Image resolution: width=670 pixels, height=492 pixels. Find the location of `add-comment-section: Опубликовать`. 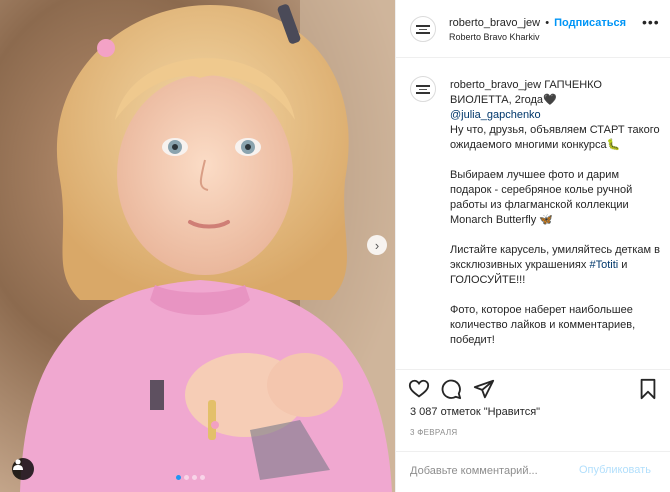

add-comment-section: Опубликовать is located at coordinates (533, 471).